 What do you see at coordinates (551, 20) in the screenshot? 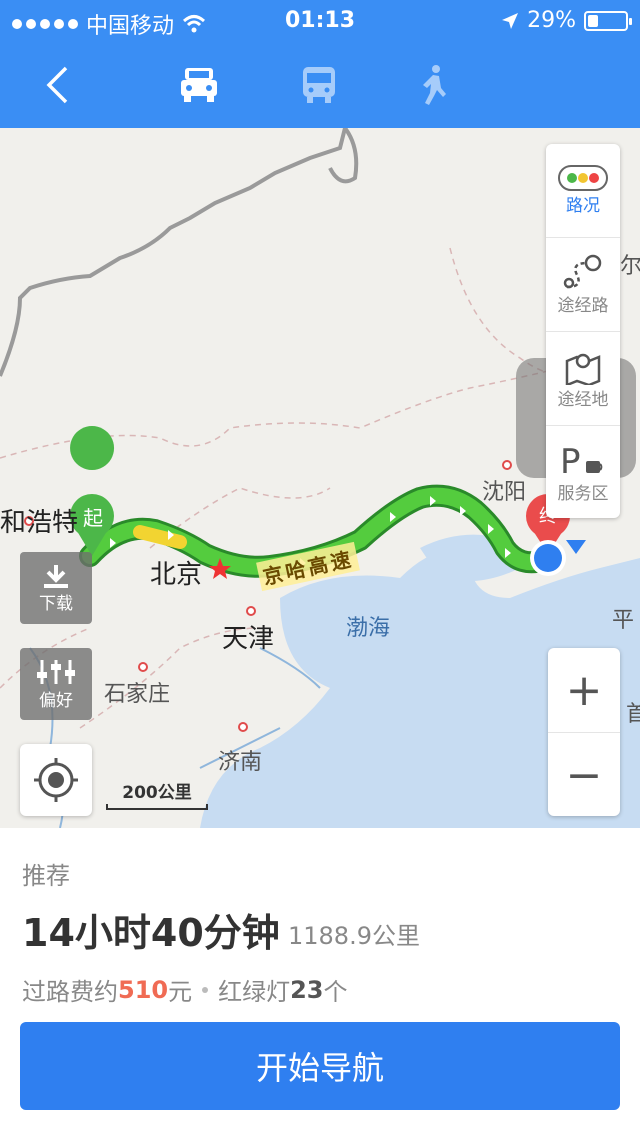
I see `battery-percent: 29%` at bounding box center [551, 20].